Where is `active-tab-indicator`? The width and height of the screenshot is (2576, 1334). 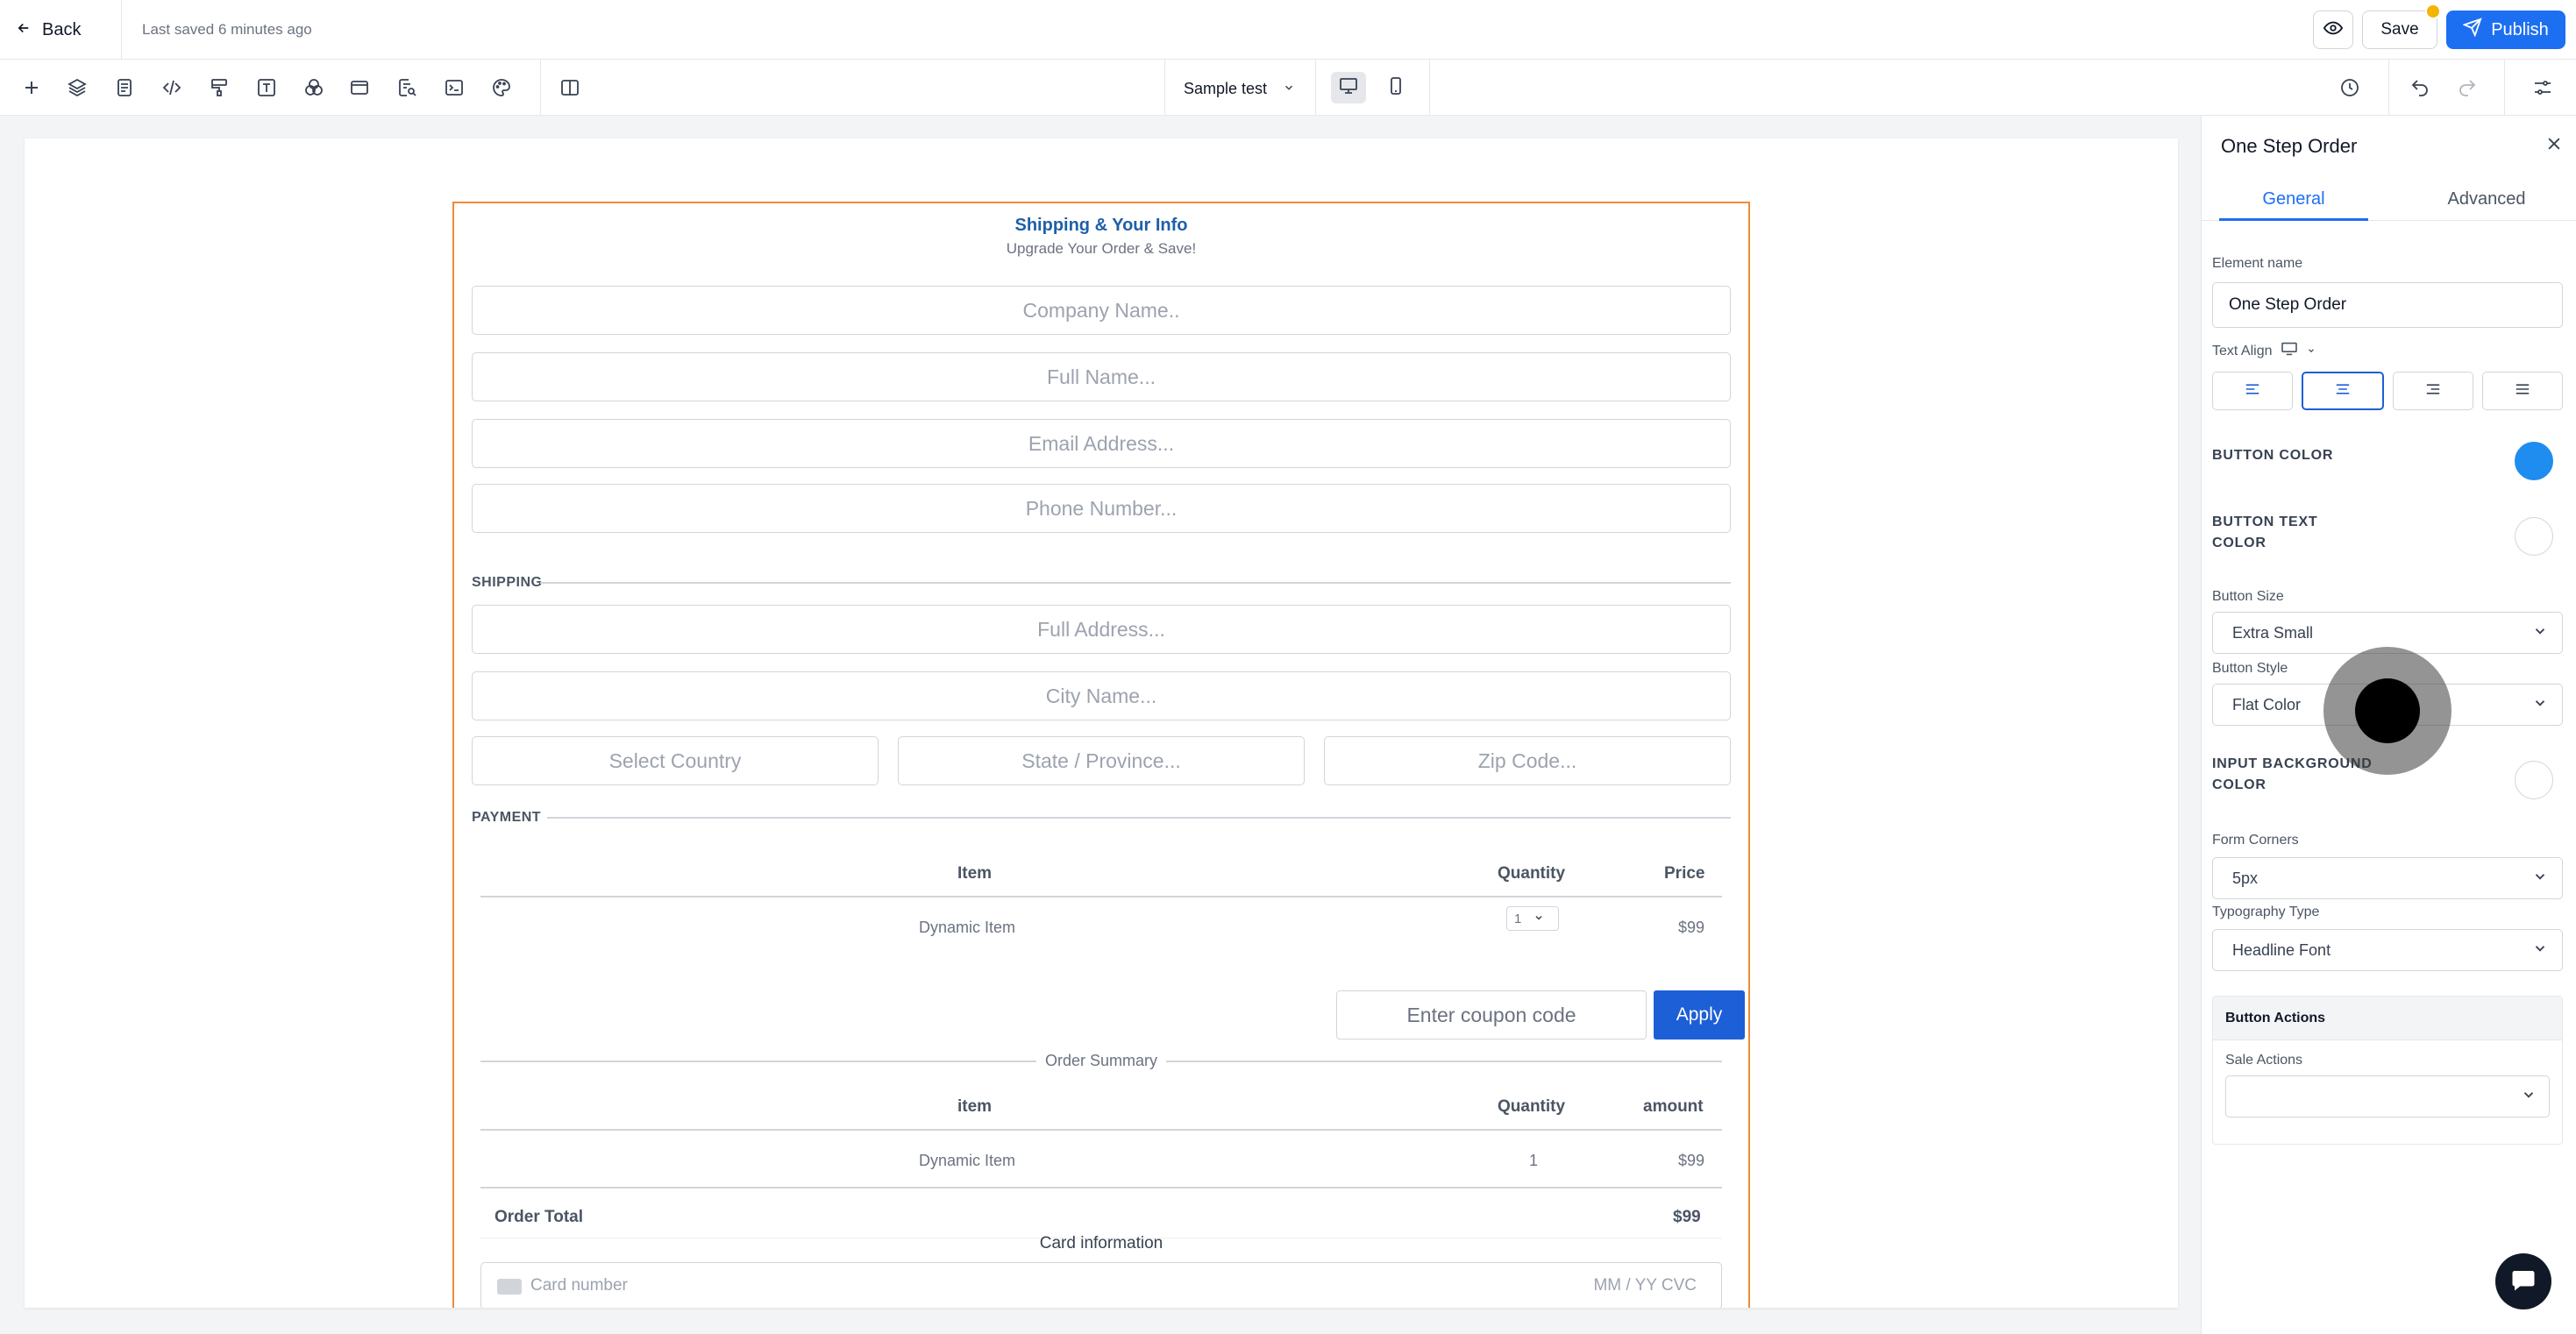
active-tab-indicator is located at coordinates (2293, 219).